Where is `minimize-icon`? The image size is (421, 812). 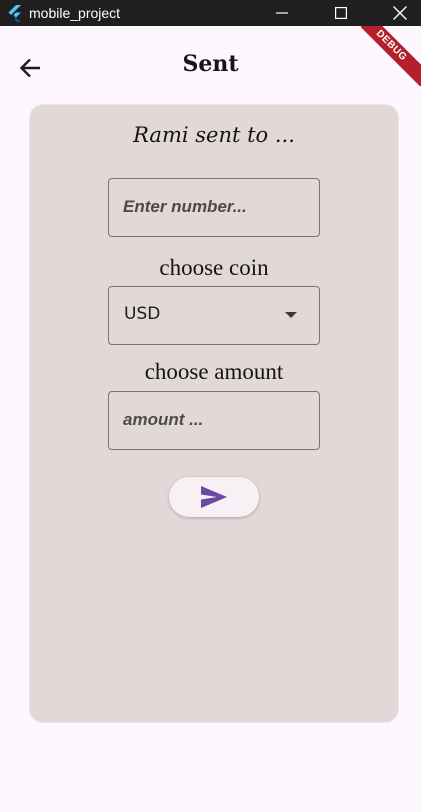
minimize-icon is located at coordinates (282, 13).